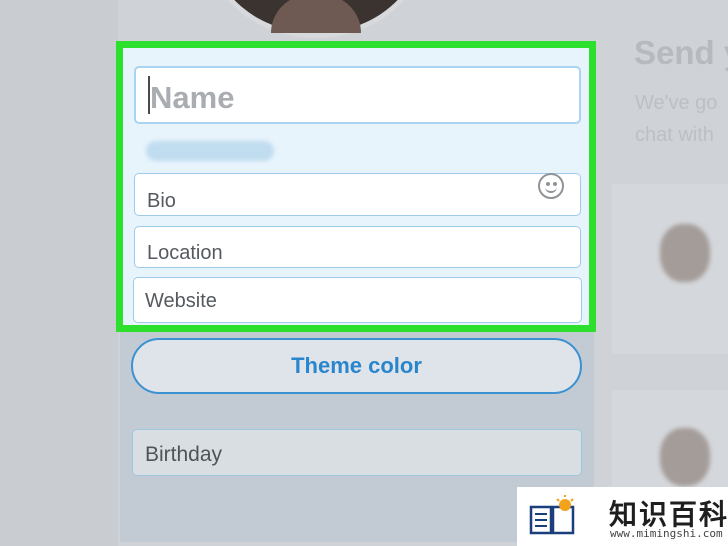  Describe the element at coordinates (357, 452) in the screenshot. I see `birthday-field: Birthday` at that location.